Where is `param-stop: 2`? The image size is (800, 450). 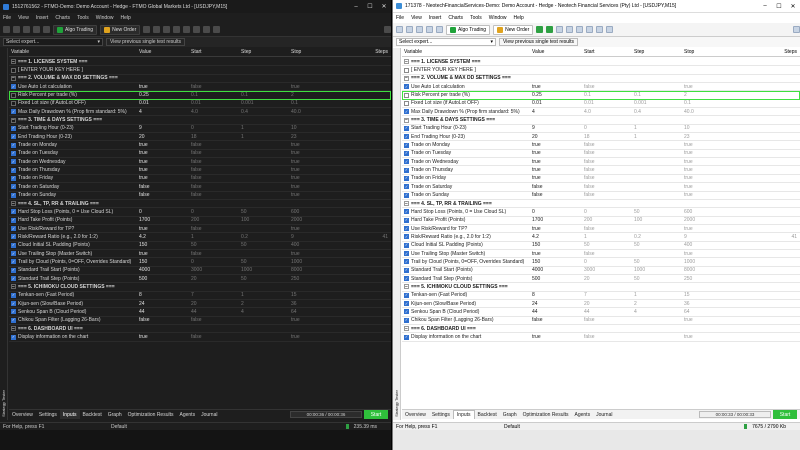
param-stop: 2 is located at coordinates (732, 95).